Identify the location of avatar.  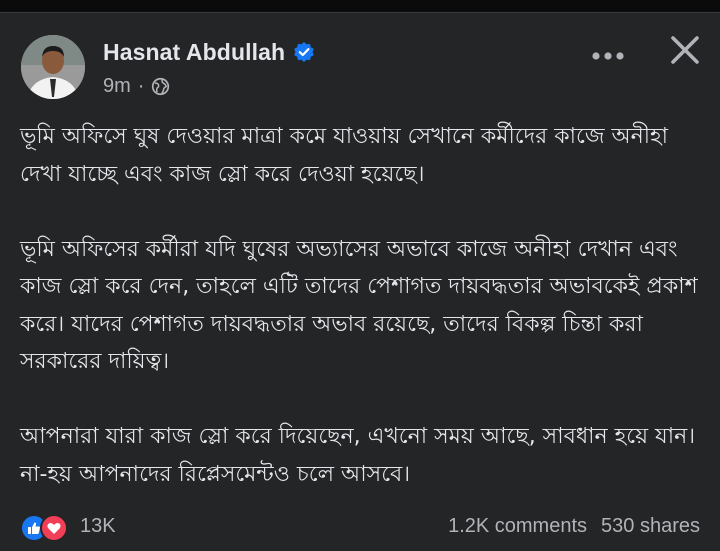
(53, 67).